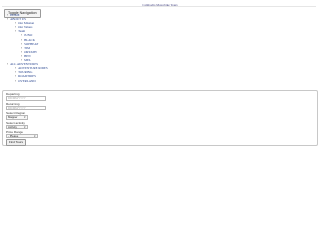 This screenshot has height=245, width=320. Describe the element at coordinates (31, 81) in the screenshot. I see `menu-item-overland: OVERLAND` at that location.